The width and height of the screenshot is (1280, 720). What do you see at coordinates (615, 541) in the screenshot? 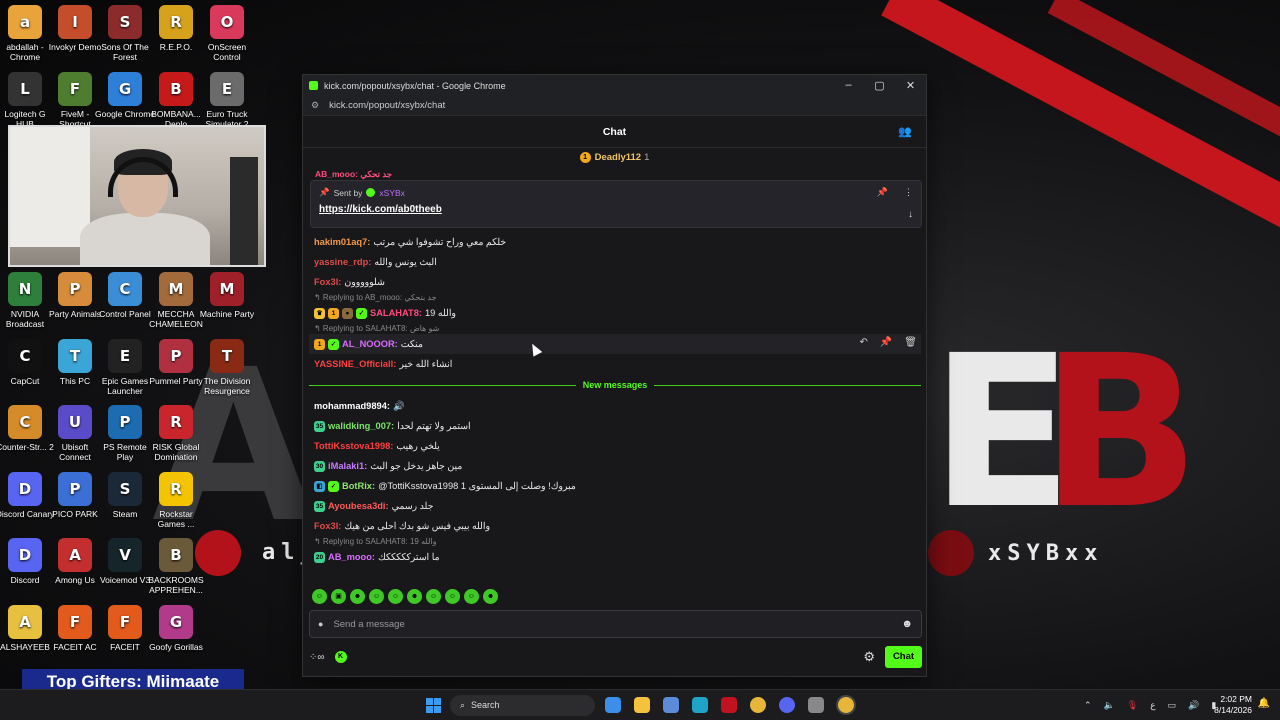
I see `reply-context: ↰ Replying to SALAHAT8: والله 19` at bounding box center [615, 541].